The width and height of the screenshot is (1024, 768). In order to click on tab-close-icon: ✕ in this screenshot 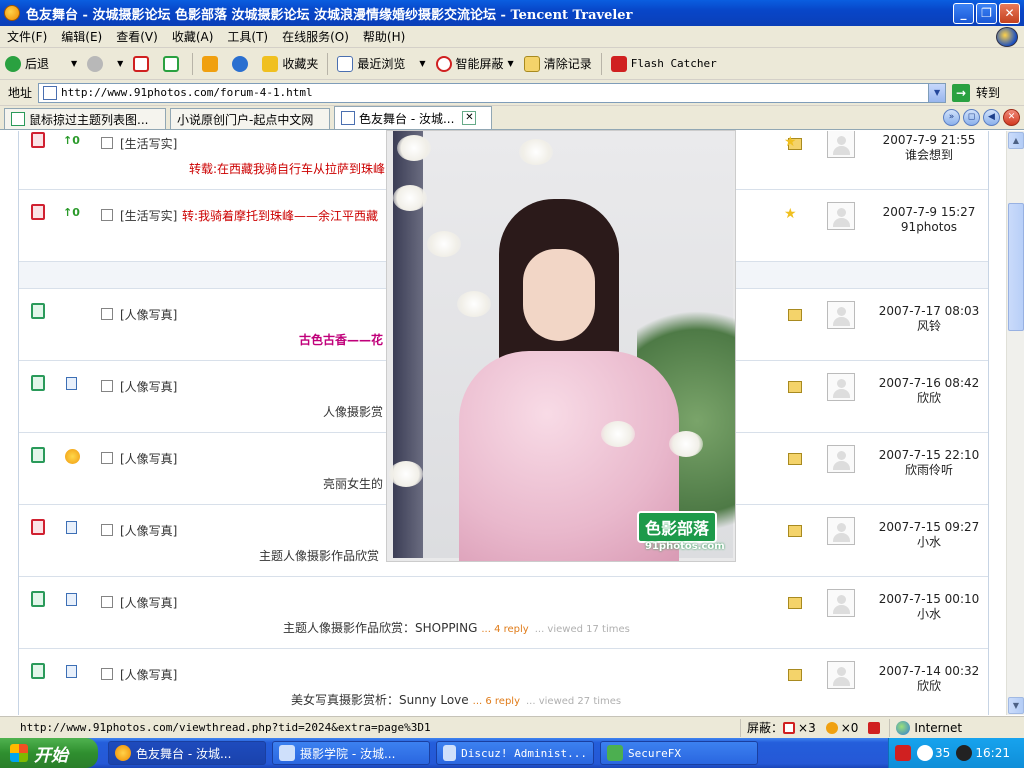, I will do `click(469, 118)`.